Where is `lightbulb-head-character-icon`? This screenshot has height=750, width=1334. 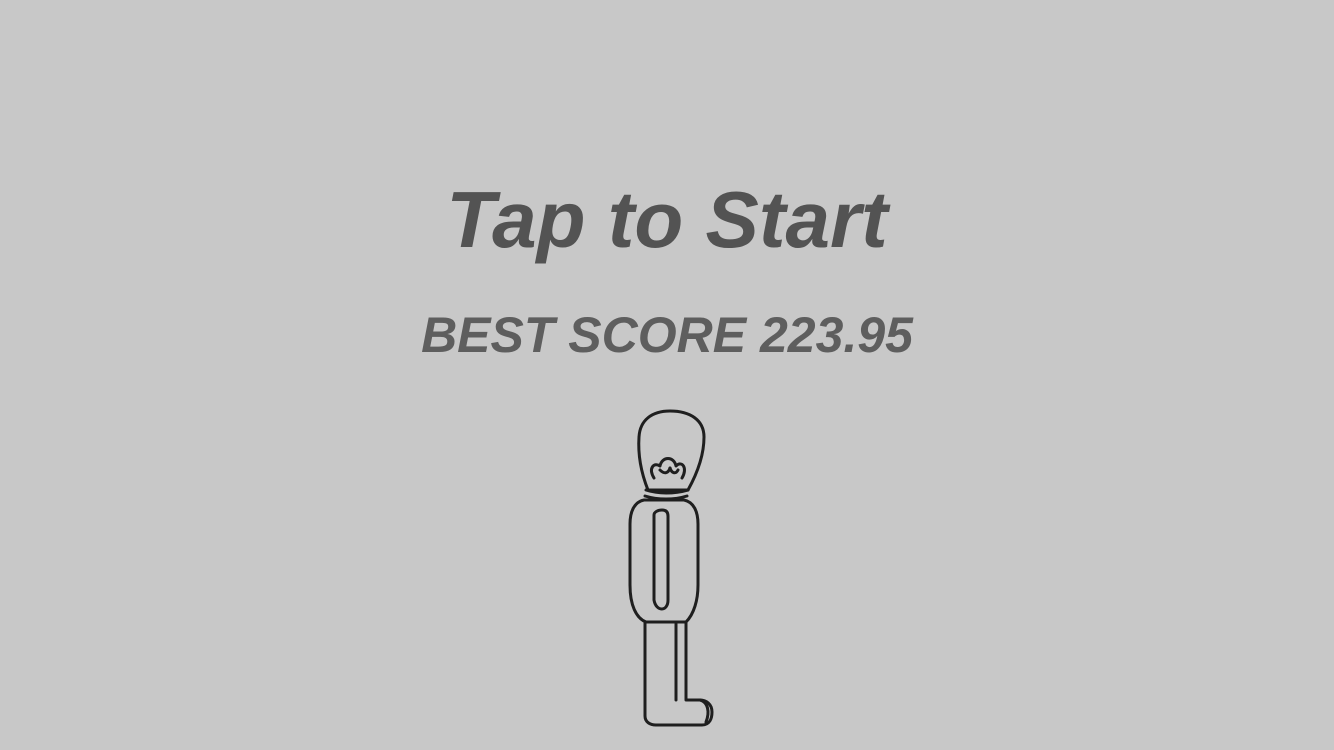
lightbulb-head-character-icon is located at coordinates (671, 568).